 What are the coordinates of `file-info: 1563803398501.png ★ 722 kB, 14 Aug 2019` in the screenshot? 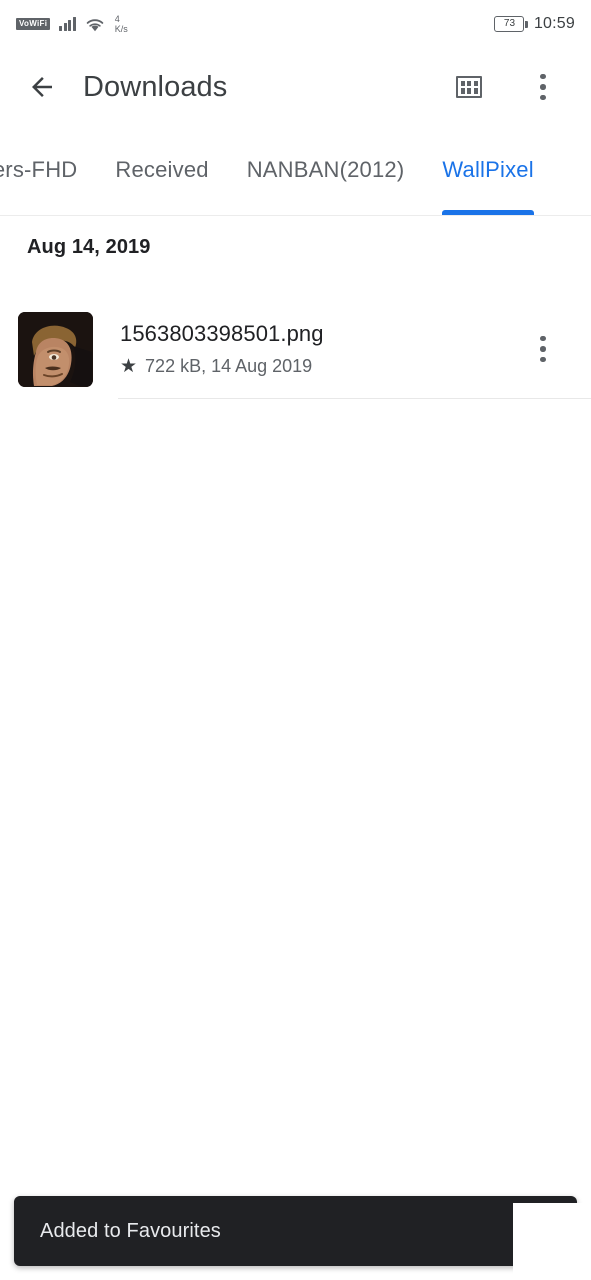 It's located at (317, 349).